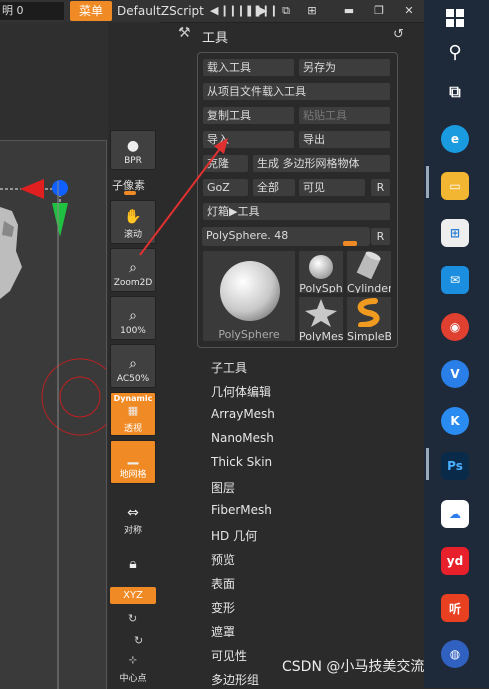 Image resolution: width=489 pixels, height=689 pixels. What do you see at coordinates (223, 559) in the screenshot?
I see `menu-preview: 预览` at bounding box center [223, 559].